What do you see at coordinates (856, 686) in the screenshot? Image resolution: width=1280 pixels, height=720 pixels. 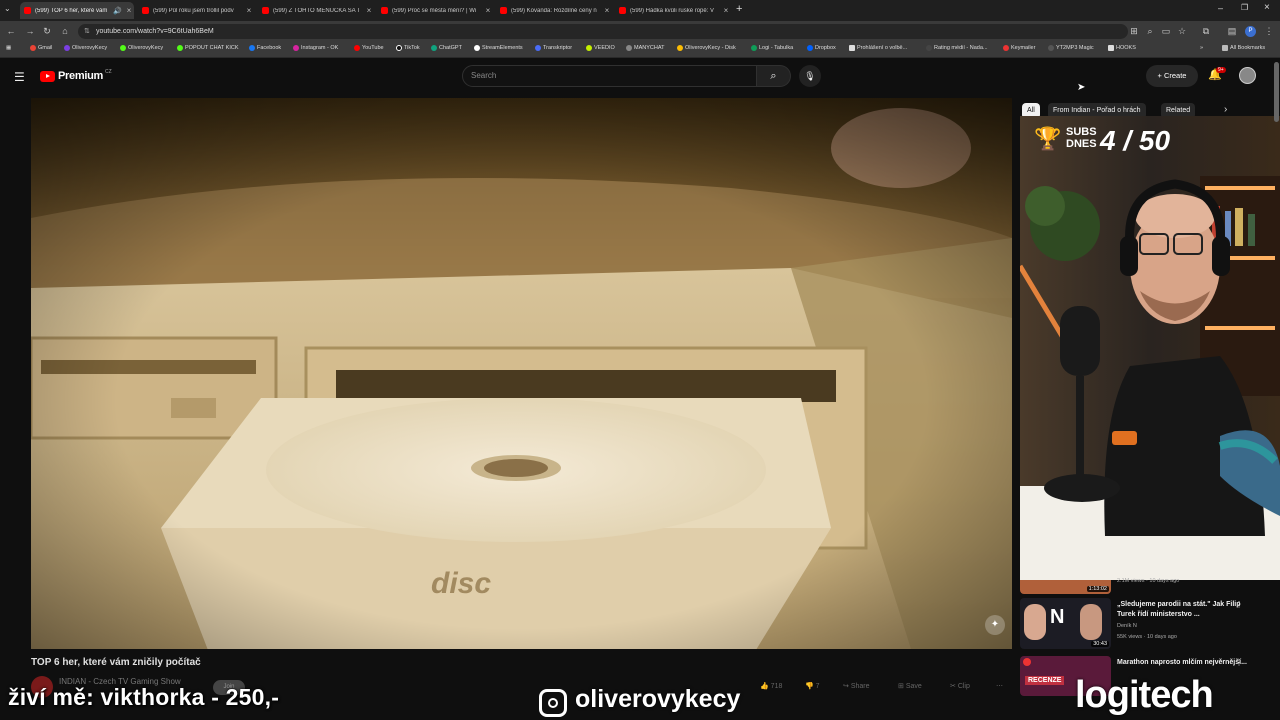 I see `share-button: ↪ Share` at bounding box center [856, 686].